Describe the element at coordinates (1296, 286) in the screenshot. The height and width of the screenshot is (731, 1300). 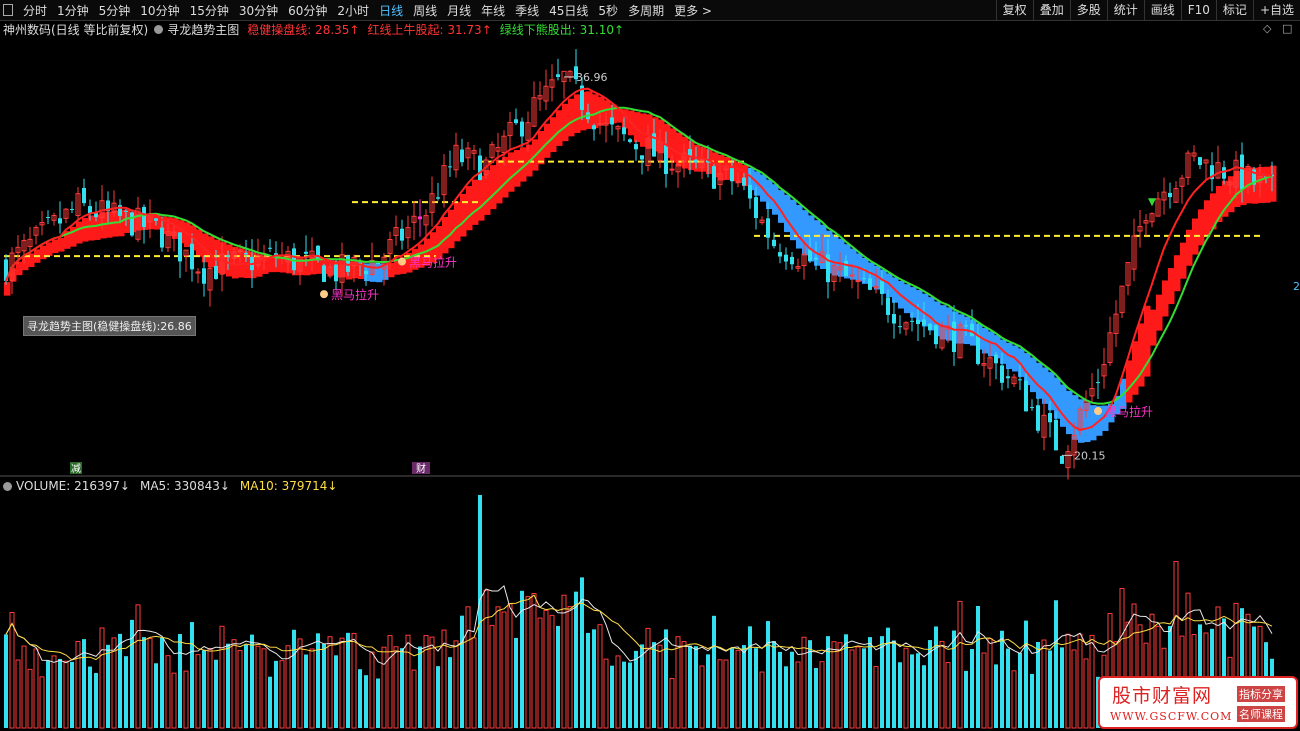
I see `right-axis-label: 2` at that location.